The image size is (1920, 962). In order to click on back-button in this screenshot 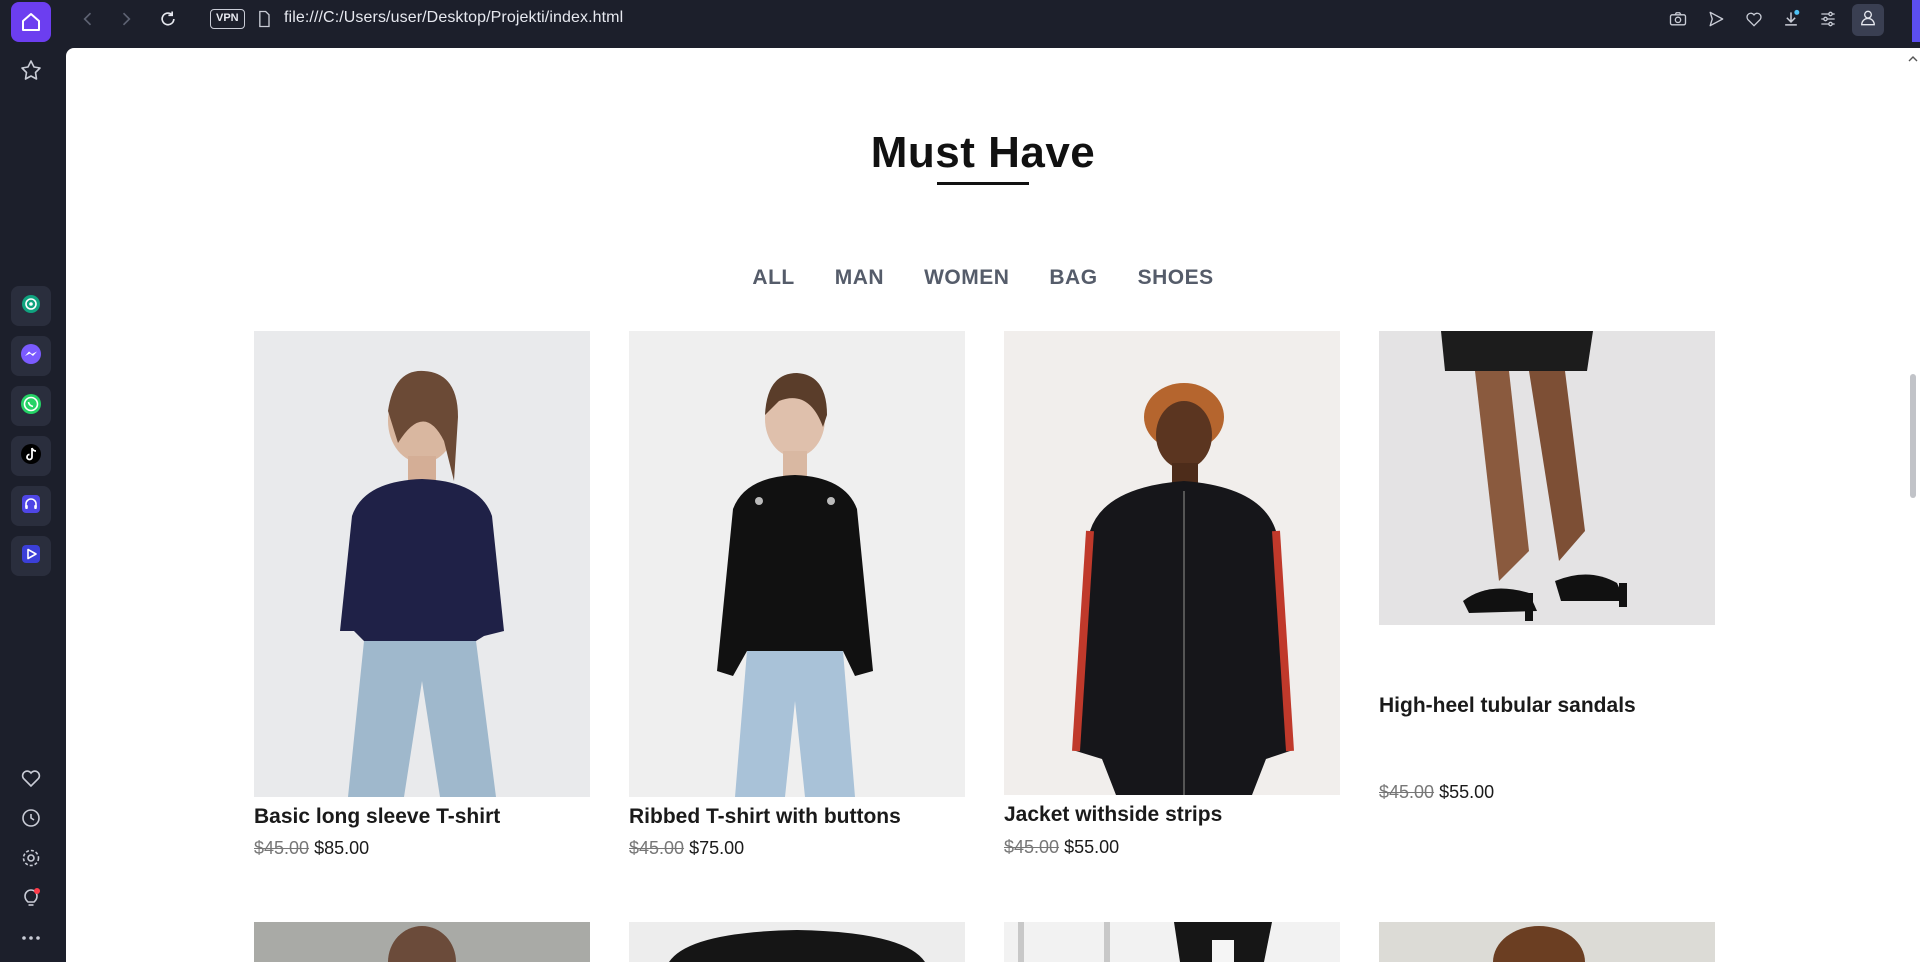, I will do `click(88, 21)`.